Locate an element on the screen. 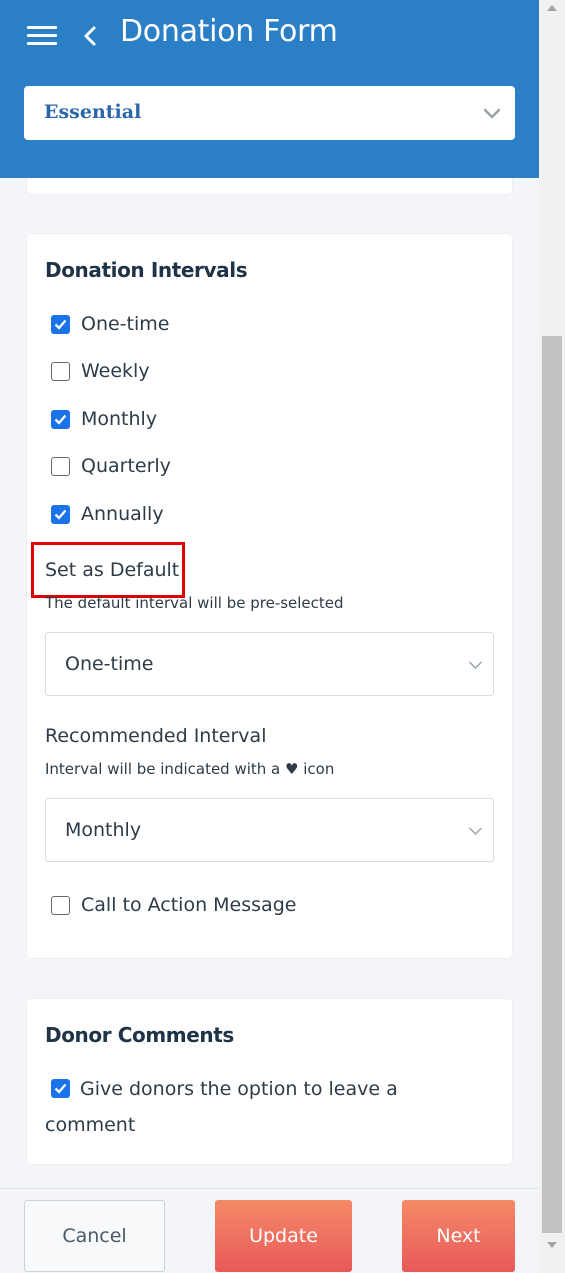 The width and height of the screenshot is (565, 1273). plan-select-value: Essential is located at coordinates (93, 112).